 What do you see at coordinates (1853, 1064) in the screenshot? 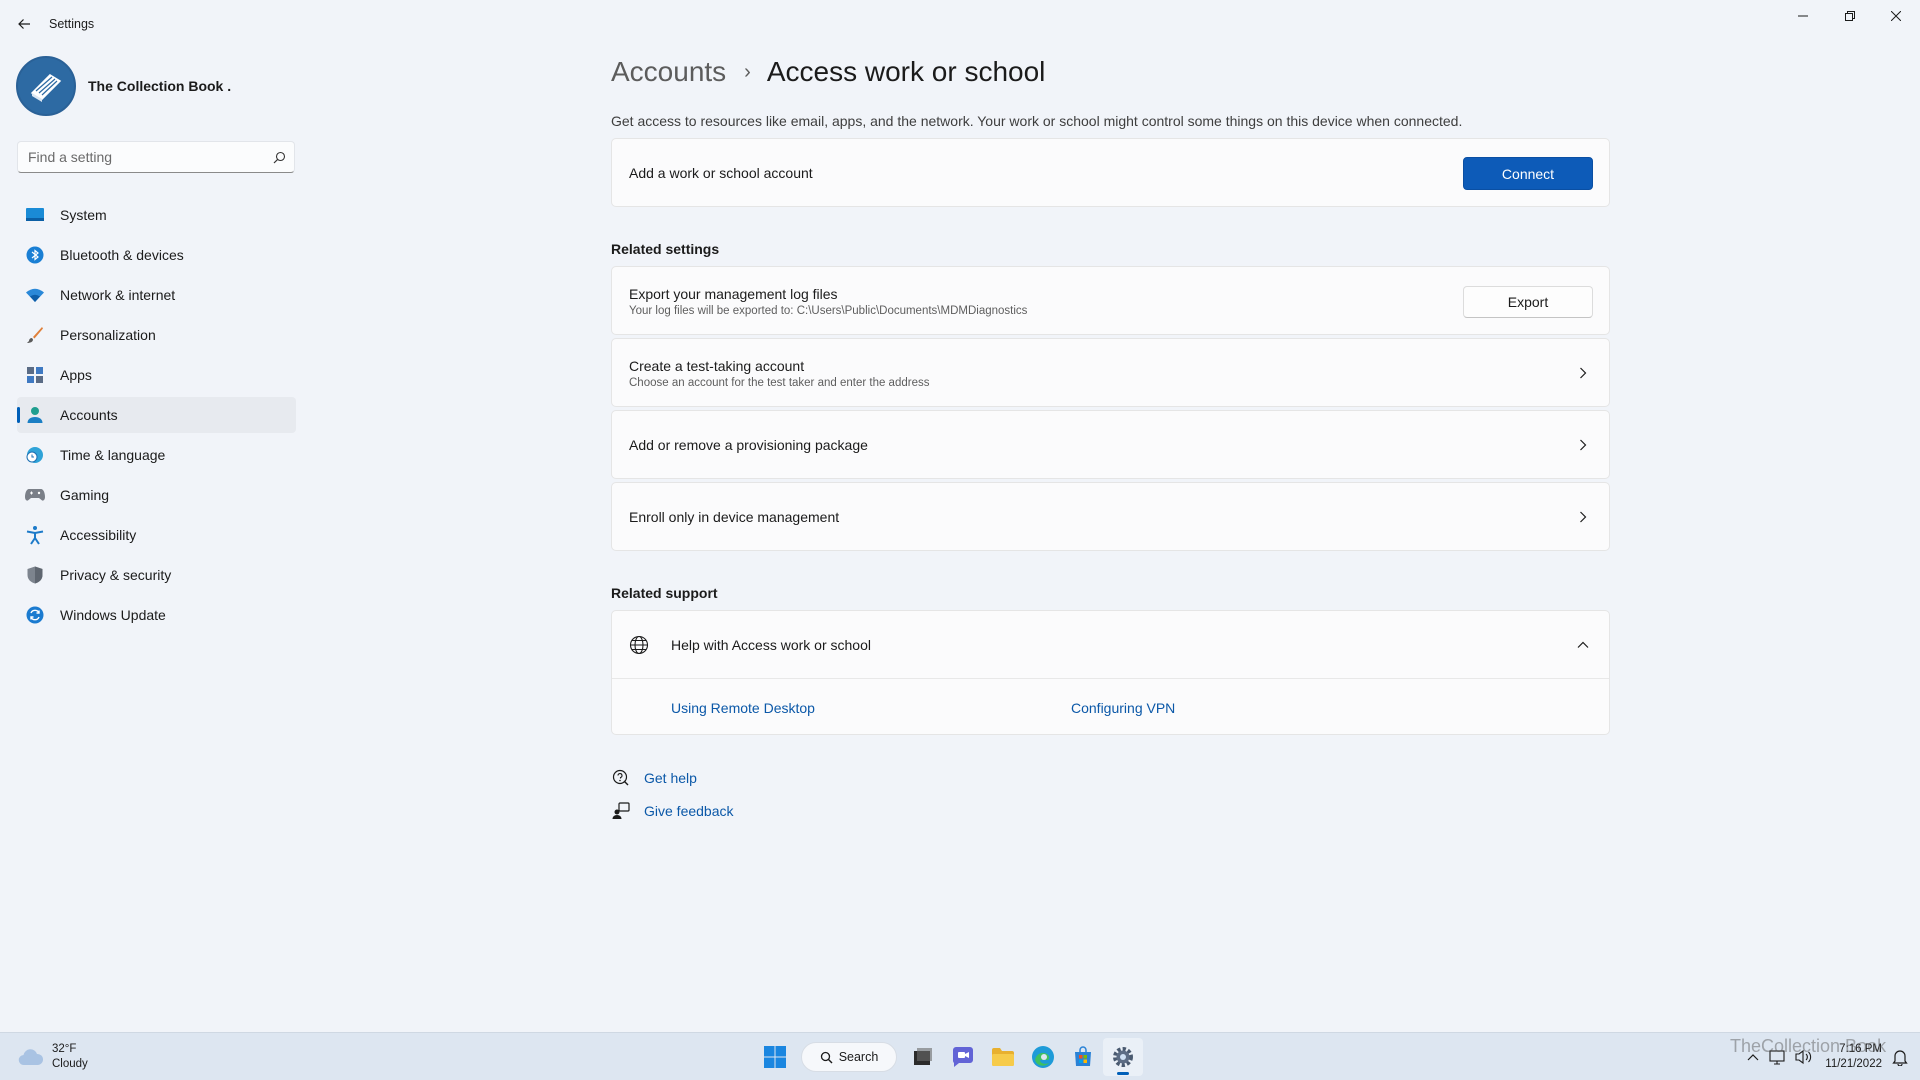
I see `clock-date: 11/21/2022` at bounding box center [1853, 1064].